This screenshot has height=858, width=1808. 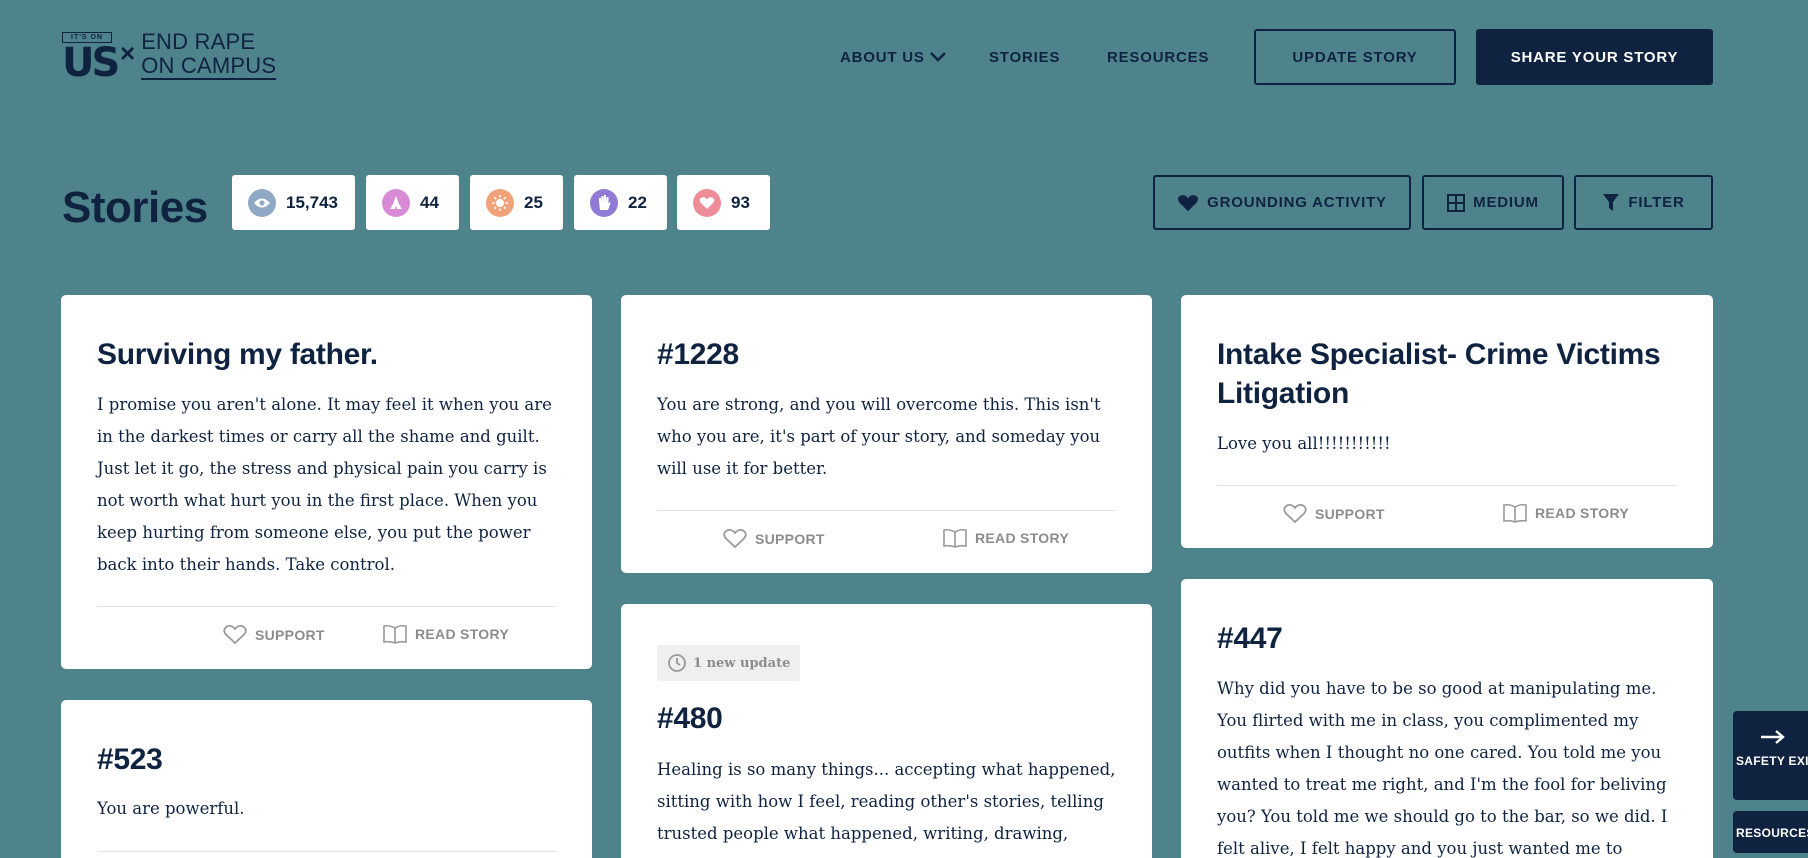 I want to click on stat-hands-value: 22, so click(x=637, y=202).